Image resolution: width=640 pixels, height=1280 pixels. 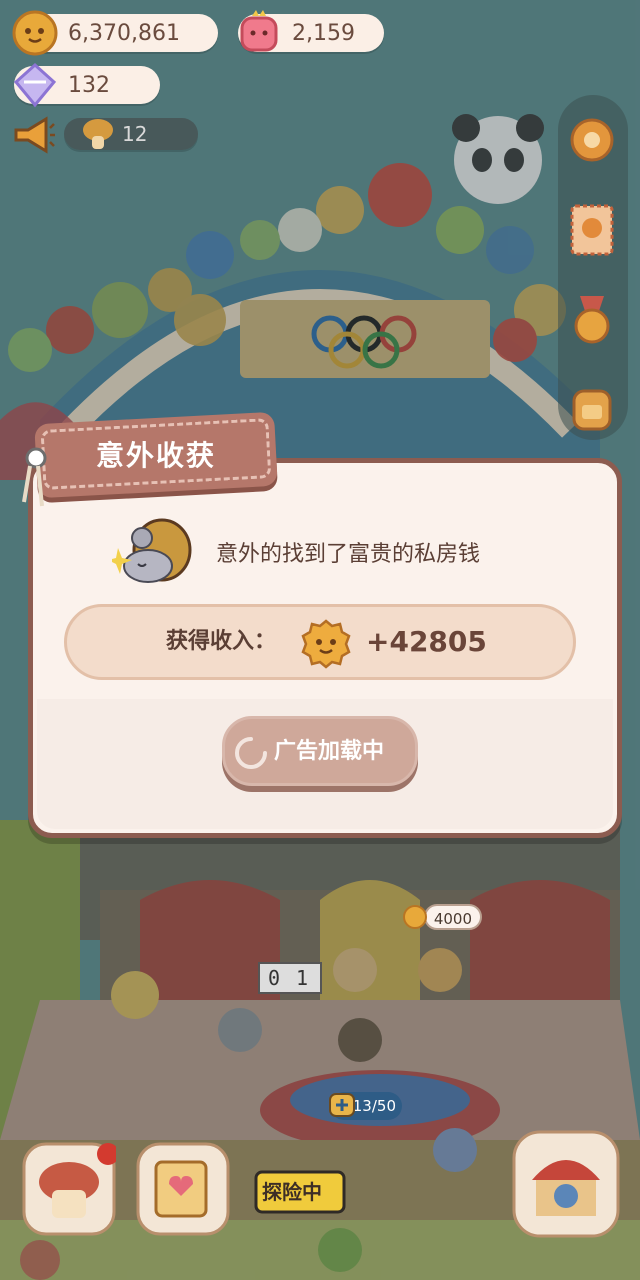 What do you see at coordinates (135, 134) in the screenshot?
I see `visitor-count: 12` at bounding box center [135, 134].